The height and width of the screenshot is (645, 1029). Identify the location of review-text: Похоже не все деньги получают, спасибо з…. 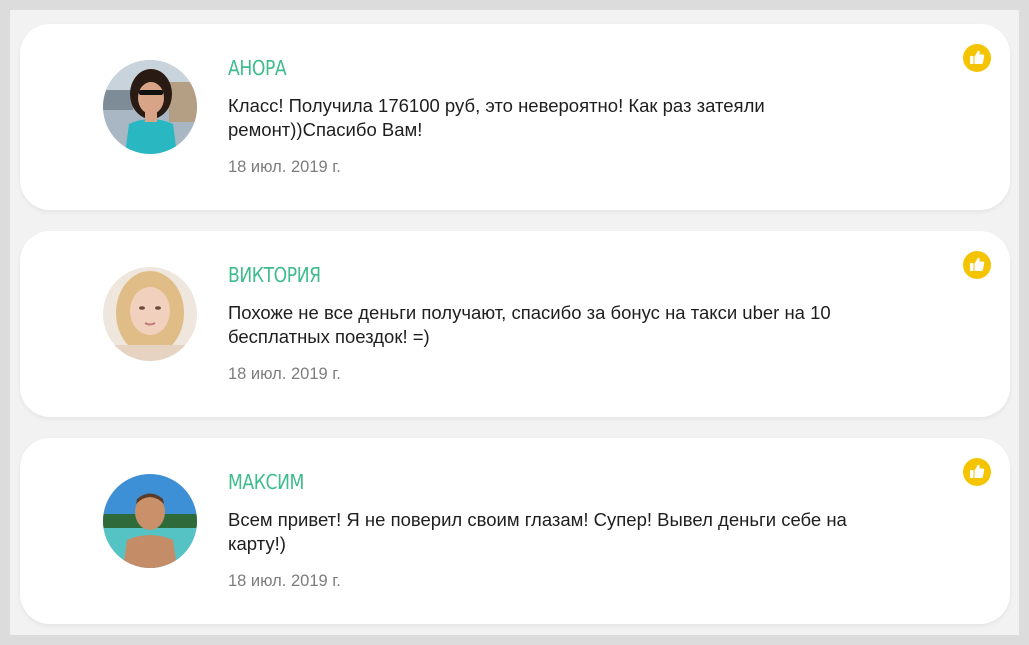
(529, 324).